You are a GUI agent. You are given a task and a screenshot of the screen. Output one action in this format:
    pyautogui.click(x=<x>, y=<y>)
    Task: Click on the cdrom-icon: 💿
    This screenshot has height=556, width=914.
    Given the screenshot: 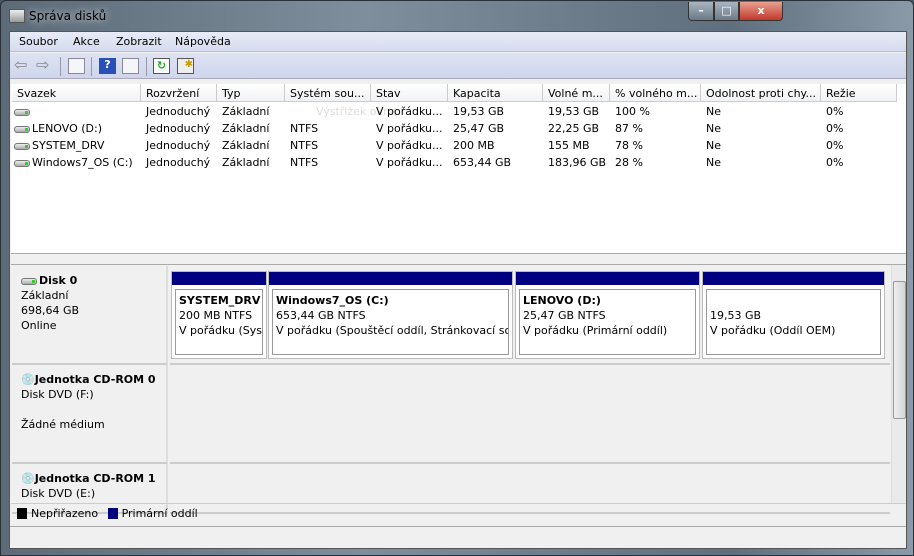 What is the action you would take?
    pyautogui.click(x=28, y=478)
    